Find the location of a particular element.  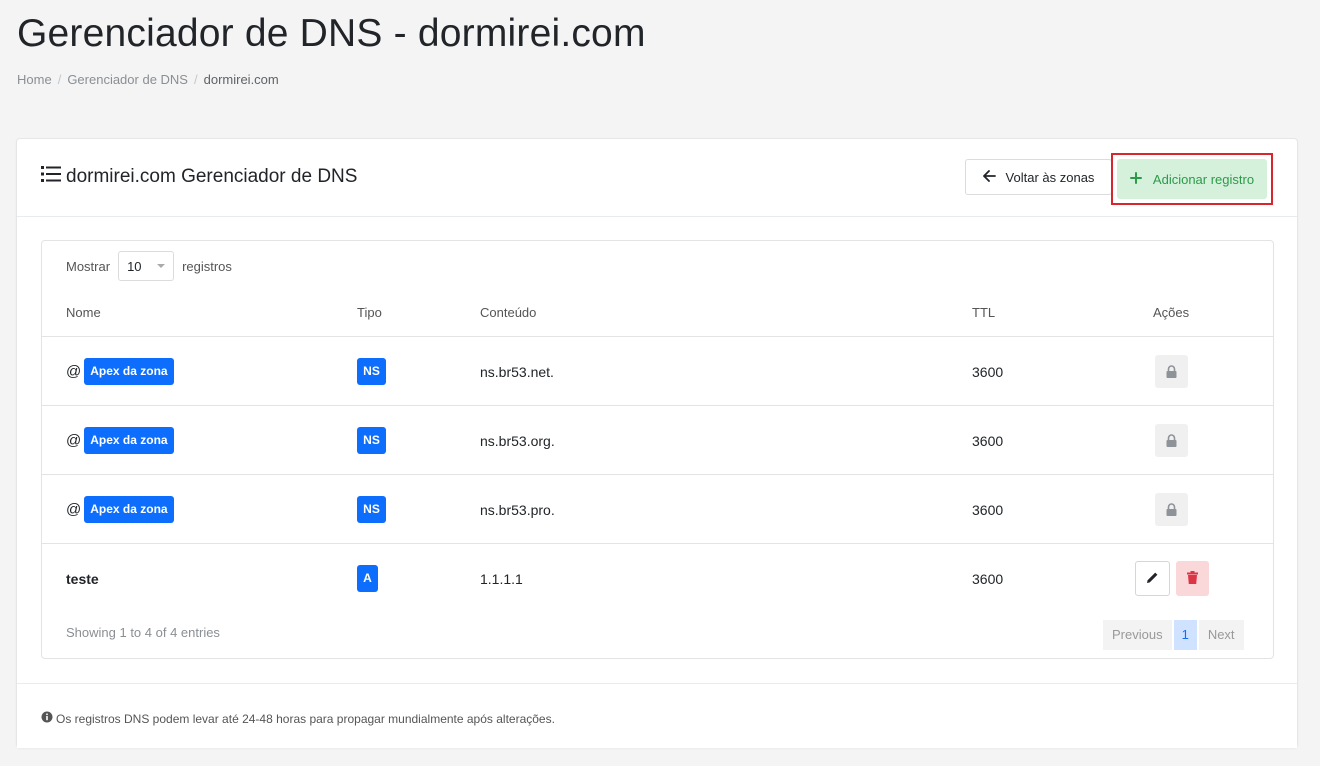

column-header-ttl: TTL is located at coordinates (983, 312).